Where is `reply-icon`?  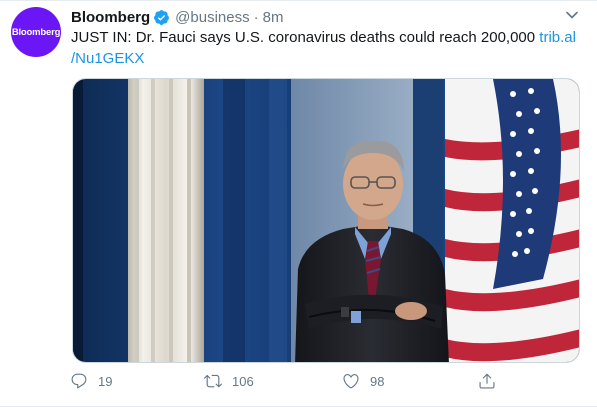
reply-icon is located at coordinates (79, 381).